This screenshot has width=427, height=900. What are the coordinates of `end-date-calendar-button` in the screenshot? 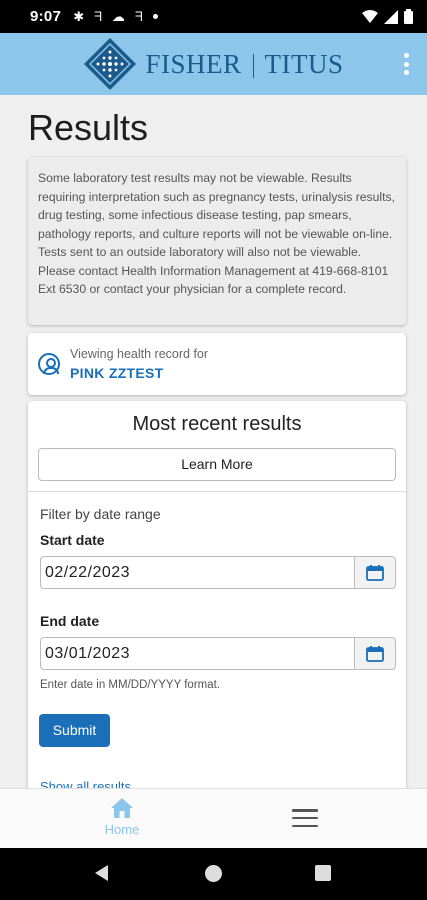 It's located at (375, 653).